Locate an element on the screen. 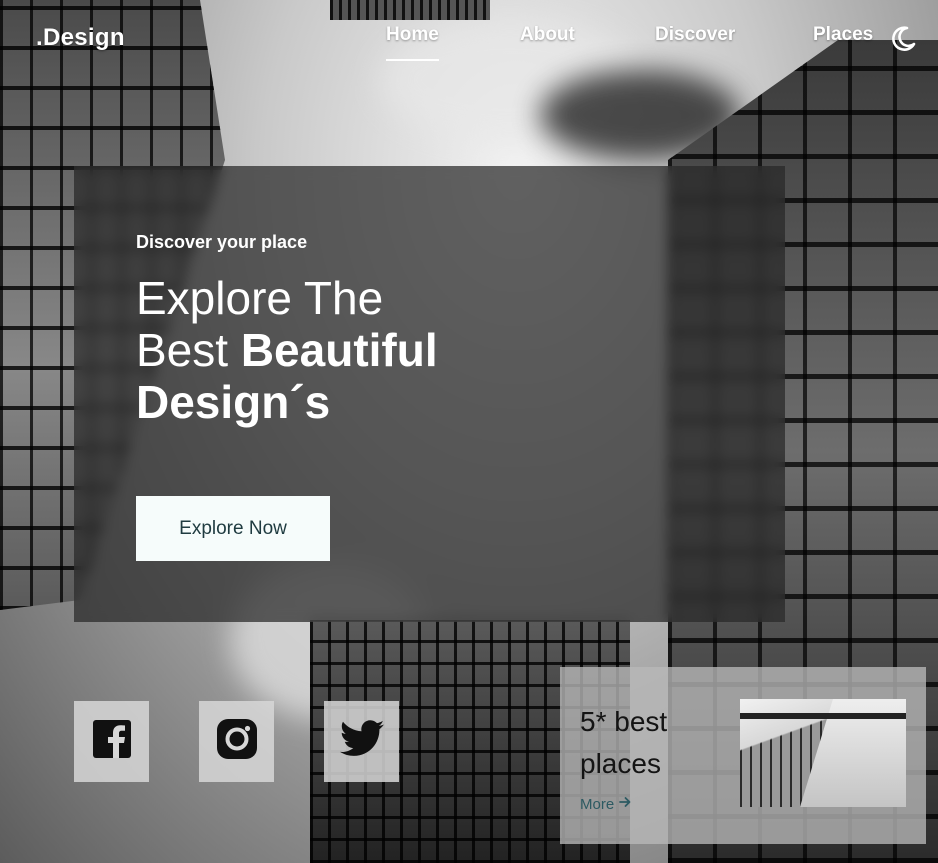  instagram-link is located at coordinates (236, 741).